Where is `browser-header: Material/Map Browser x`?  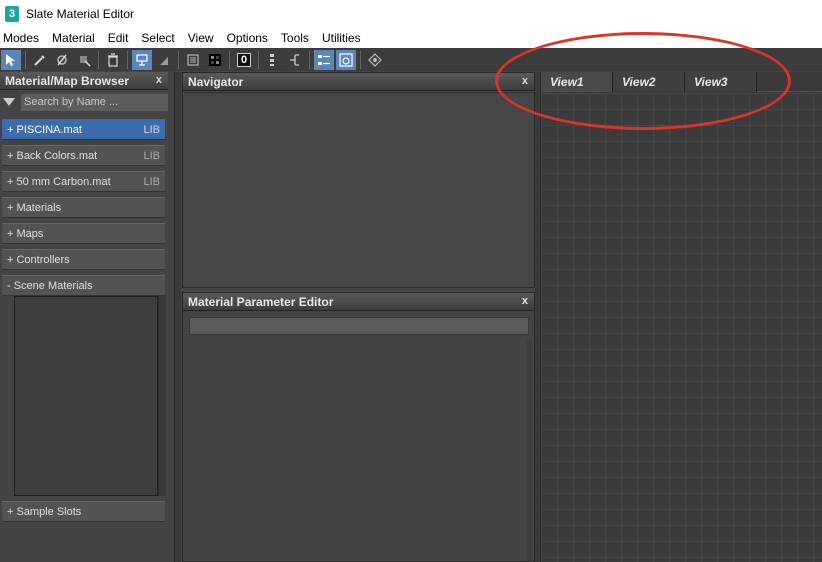
browser-header: Material/Map Browser x is located at coordinates (84, 81).